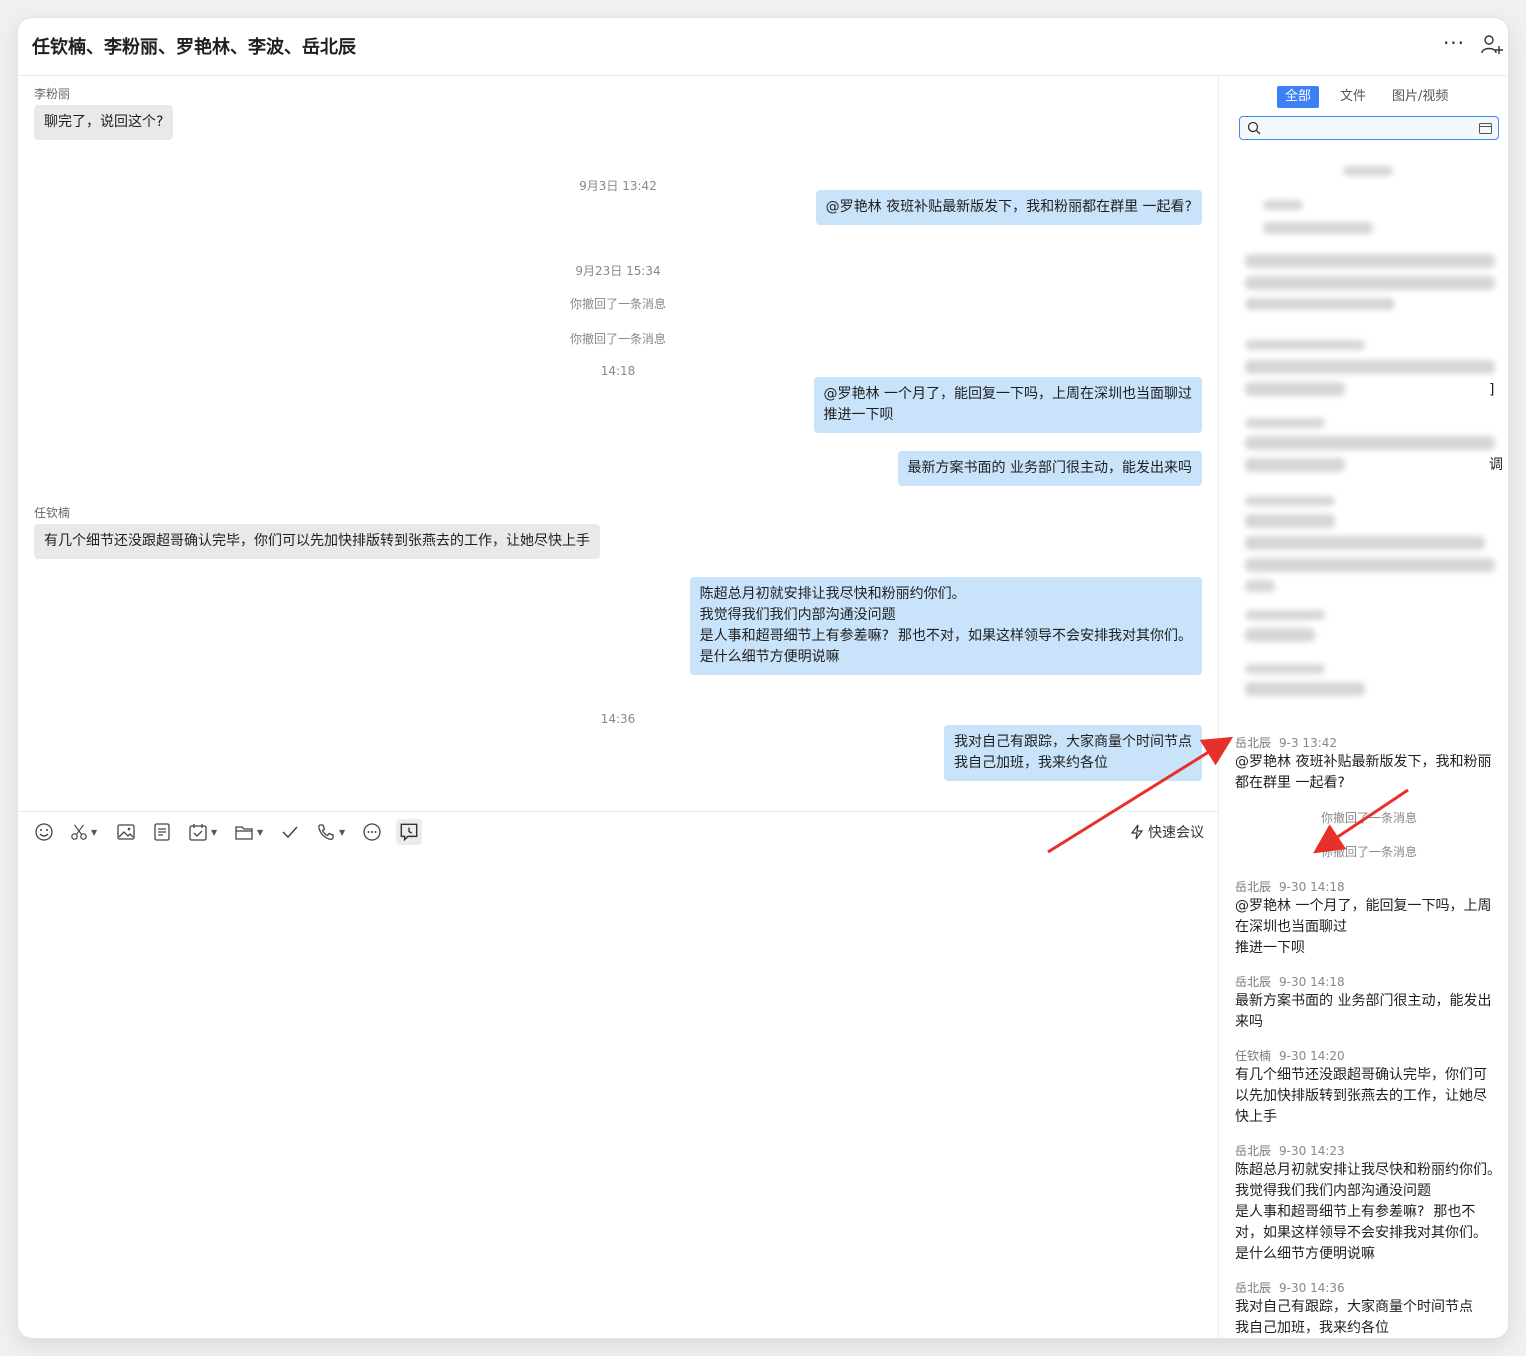 This screenshot has width=1526, height=1356. Describe the element at coordinates (618, 371) in the screenshot. I see `timestamp: 14:18` at that location.